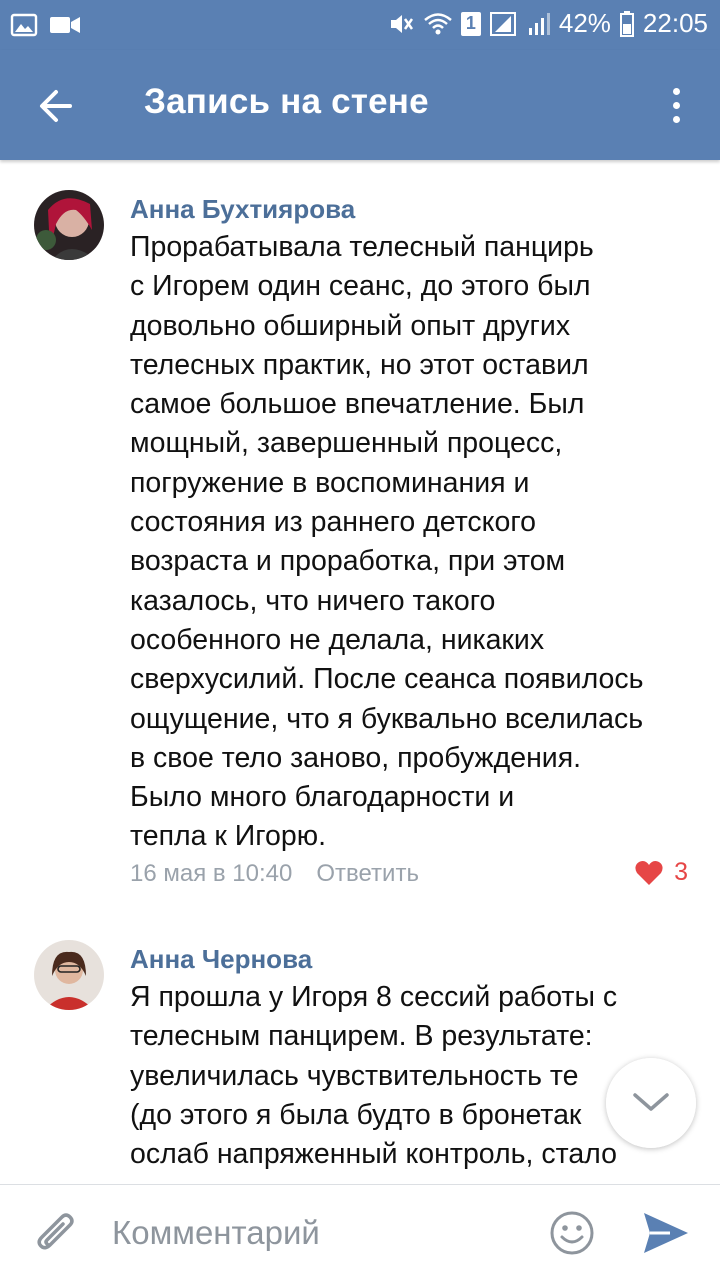 The height and width of the screenshot is (1281, 720). What do you see at coordinates (322, 1233) in the screenshot?
I see `comment-input` at bounding box center [322, 1233].